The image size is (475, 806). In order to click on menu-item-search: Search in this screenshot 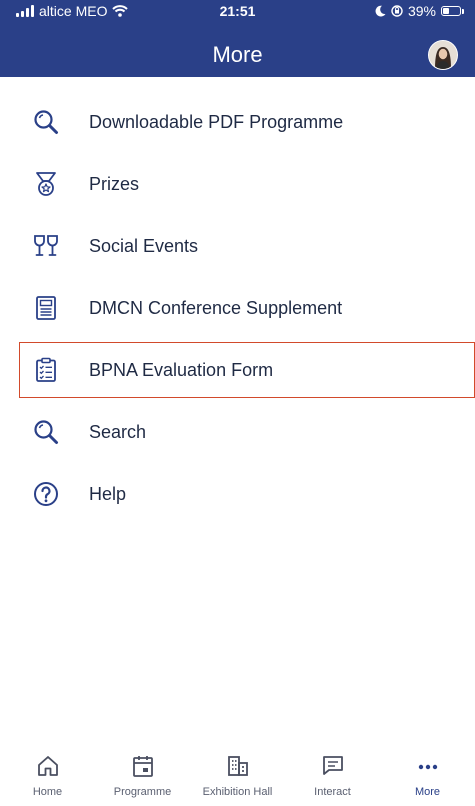, I will do `click(247, 432)`.